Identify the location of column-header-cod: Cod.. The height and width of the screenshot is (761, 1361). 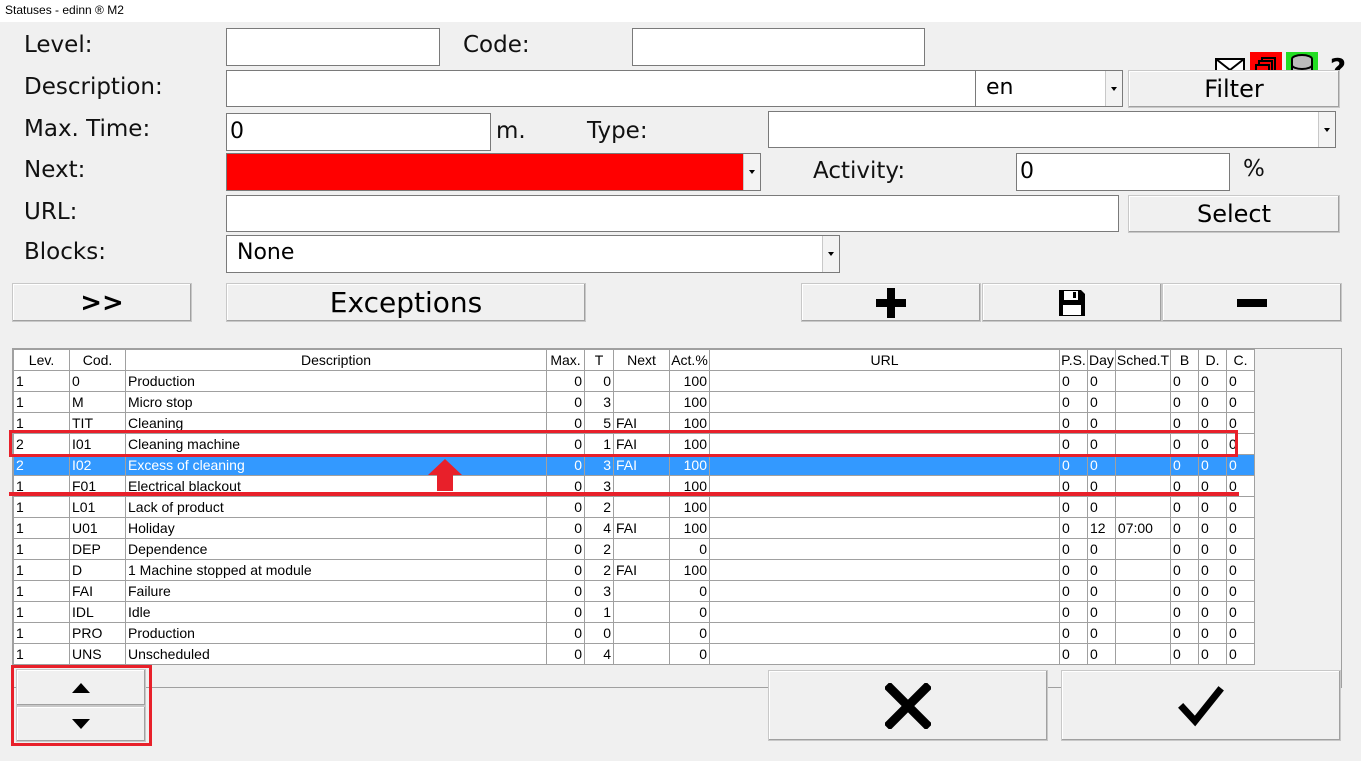
(97, 360).